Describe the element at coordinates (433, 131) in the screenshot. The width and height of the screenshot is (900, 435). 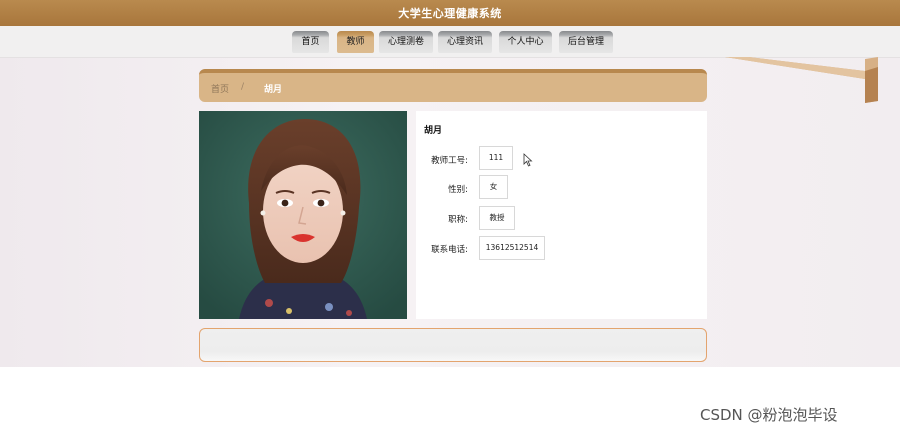
I see `teacher-name: 胡月` at that location.